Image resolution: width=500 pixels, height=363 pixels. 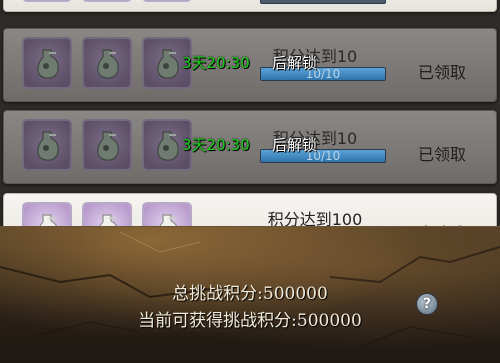 I want to click on total-points-value: 500000, so click(x=295, y=294).